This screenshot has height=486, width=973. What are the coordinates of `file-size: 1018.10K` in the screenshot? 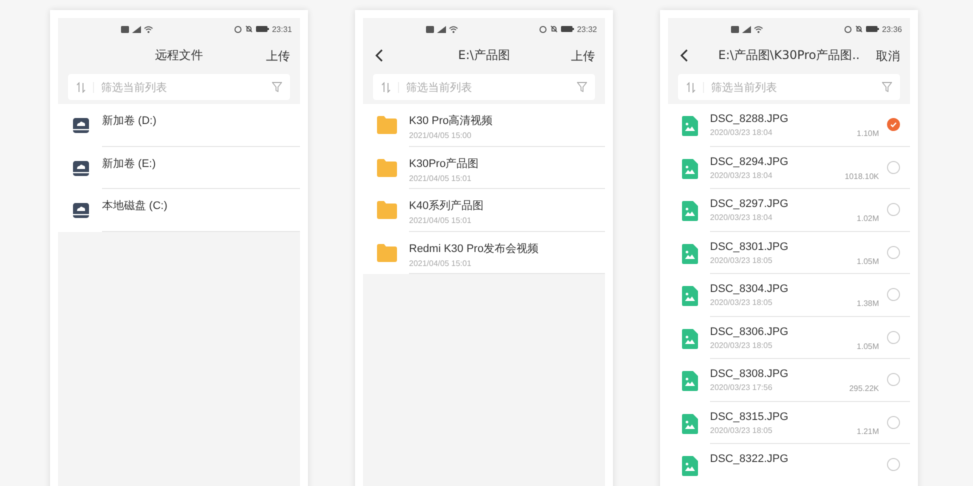 It's located at (861, 176).